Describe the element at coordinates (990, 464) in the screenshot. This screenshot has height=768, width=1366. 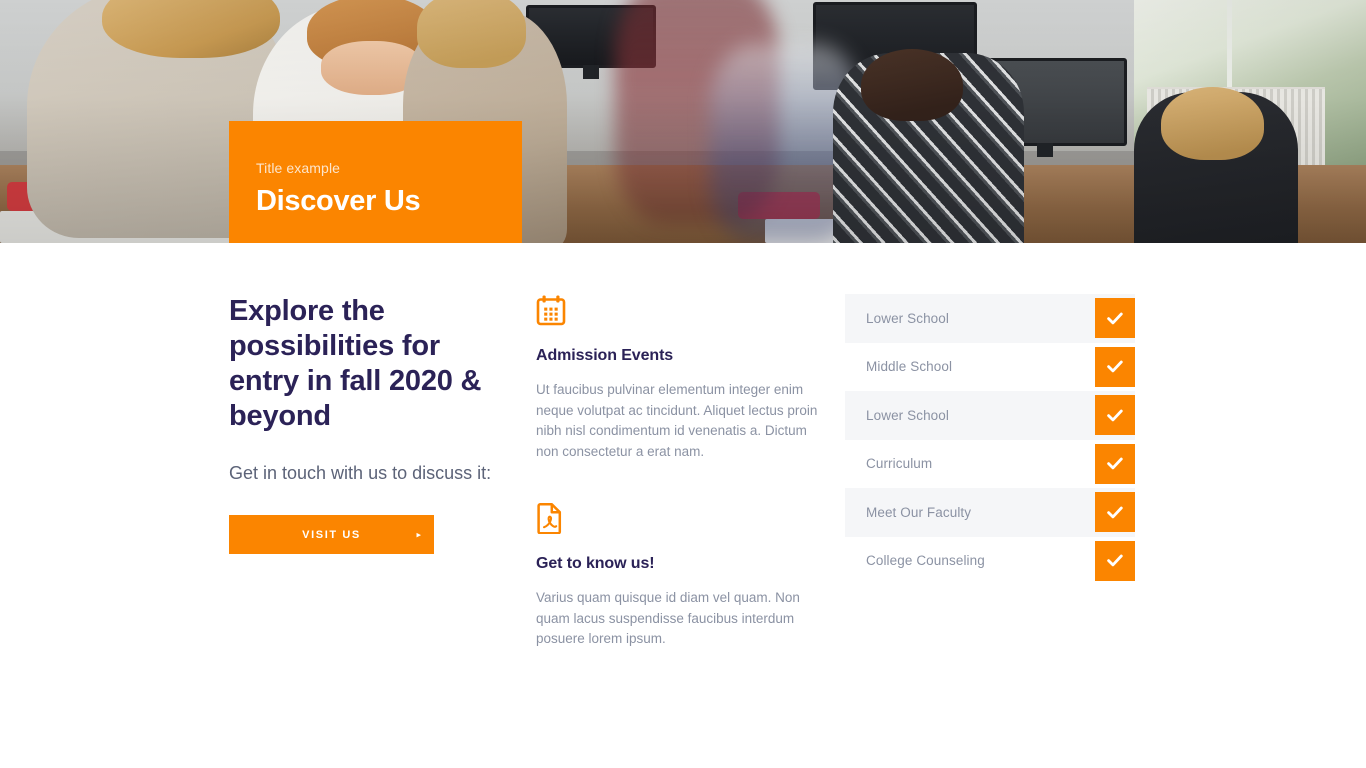
I see `list-item: Curriculum` at that location.